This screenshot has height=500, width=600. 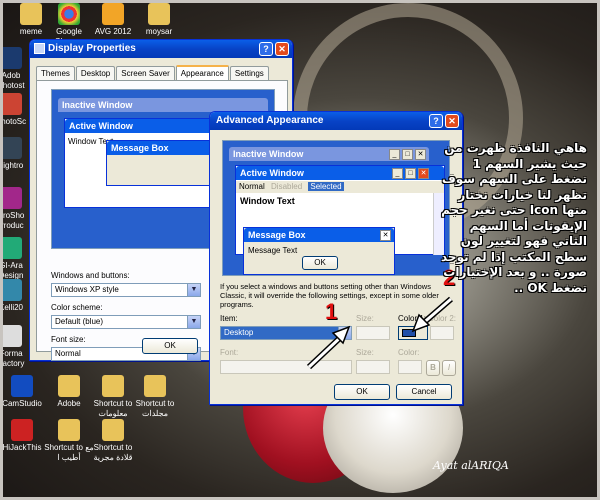 I want to click on color-scheme-select: Default (blue) ▼, so click(x=126, y=322).